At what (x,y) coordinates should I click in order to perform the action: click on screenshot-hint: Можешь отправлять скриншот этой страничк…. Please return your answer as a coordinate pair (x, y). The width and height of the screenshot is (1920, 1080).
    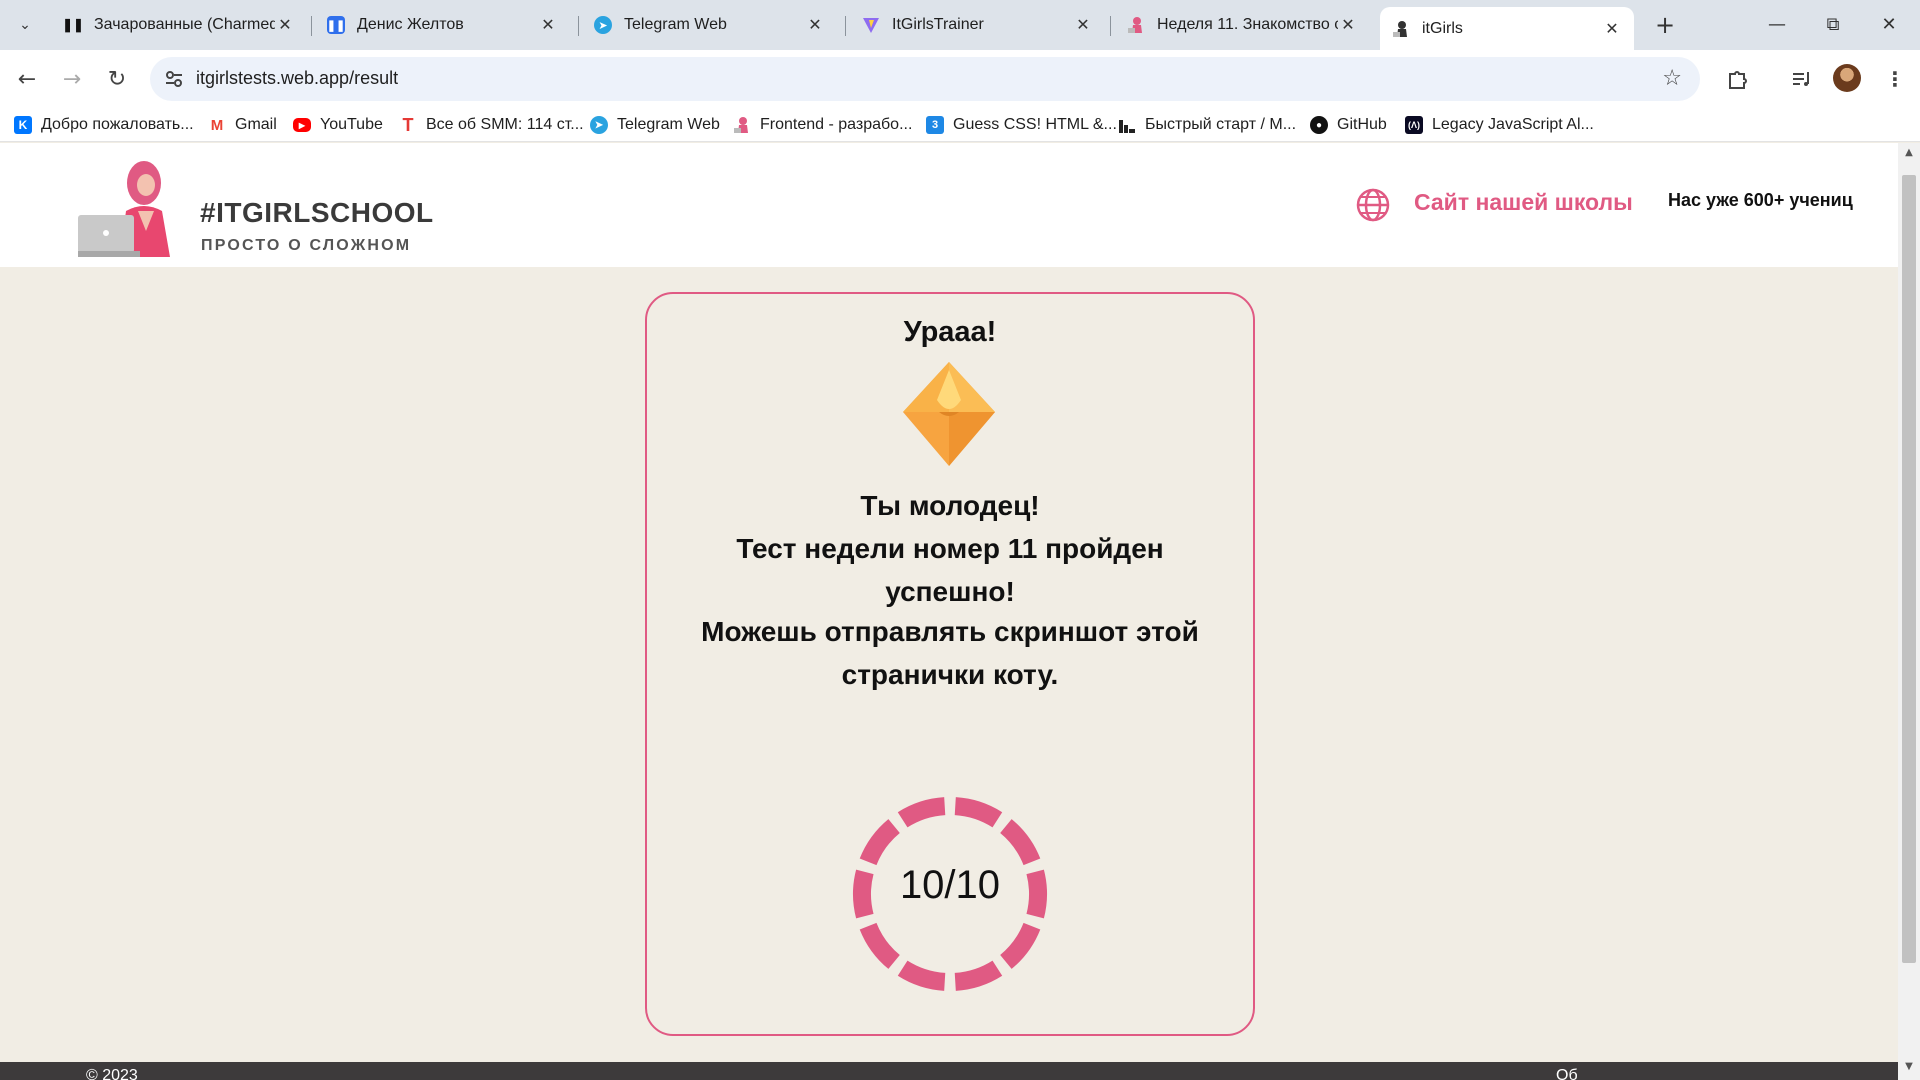
    Looking at the image, I should click on (950, 653).